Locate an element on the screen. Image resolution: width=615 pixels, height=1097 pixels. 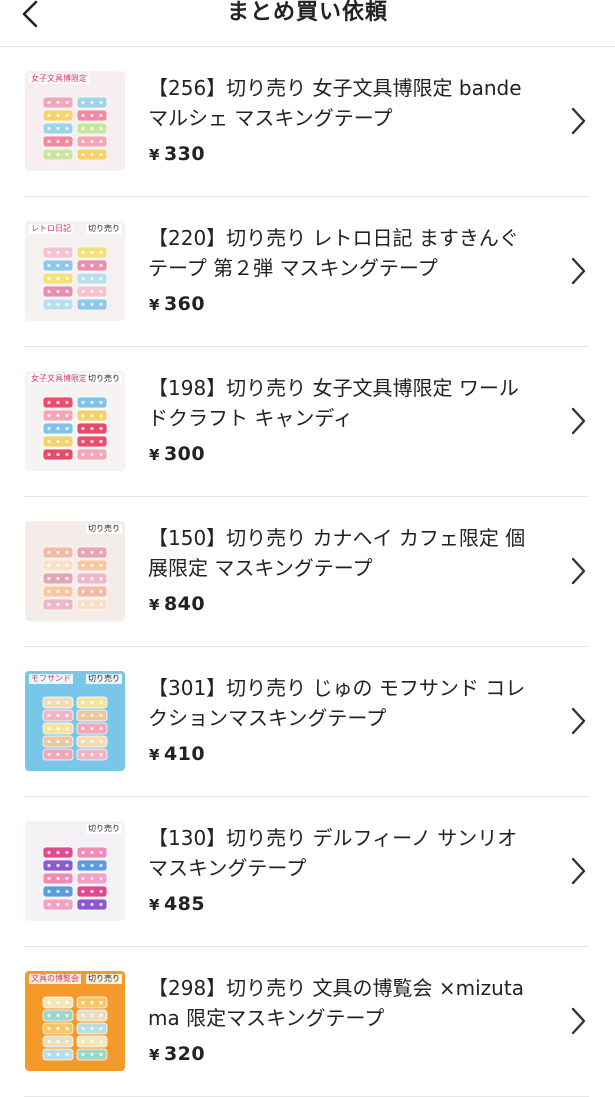
item-price: ¥410 is located at coordinates (177, 754).